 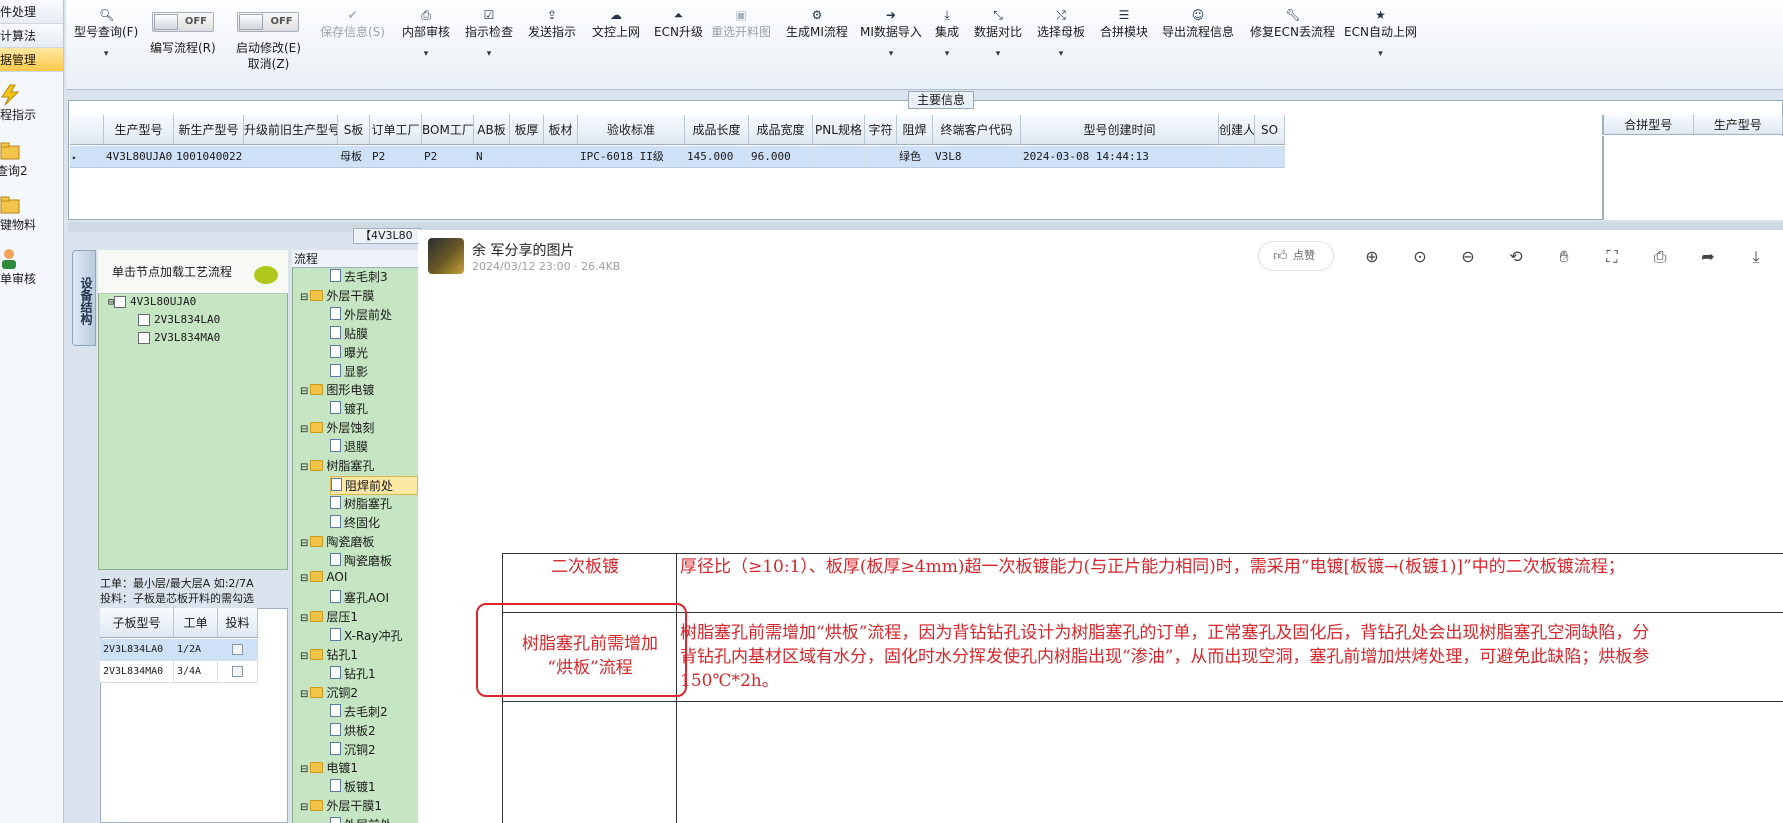 I want to click on row-selector-arrow-icon: ▸, so click(x=87, y=156).